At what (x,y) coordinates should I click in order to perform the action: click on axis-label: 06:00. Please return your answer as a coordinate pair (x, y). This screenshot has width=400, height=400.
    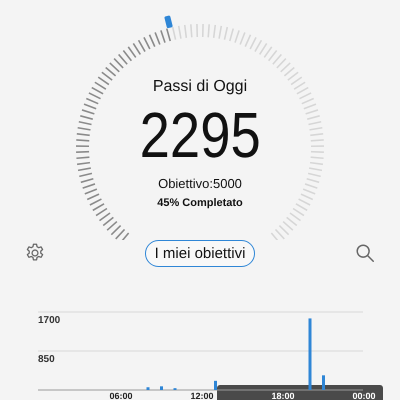
    Looking at the image, I should click on (121, 395).